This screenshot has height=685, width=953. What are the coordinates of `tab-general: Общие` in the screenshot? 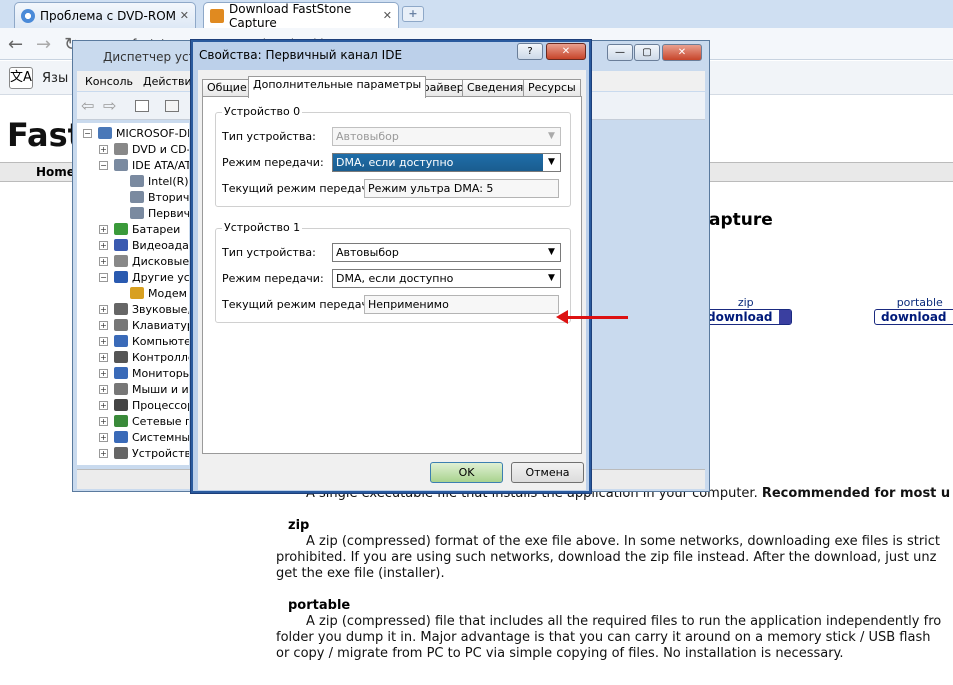 It's located at (227, 88).